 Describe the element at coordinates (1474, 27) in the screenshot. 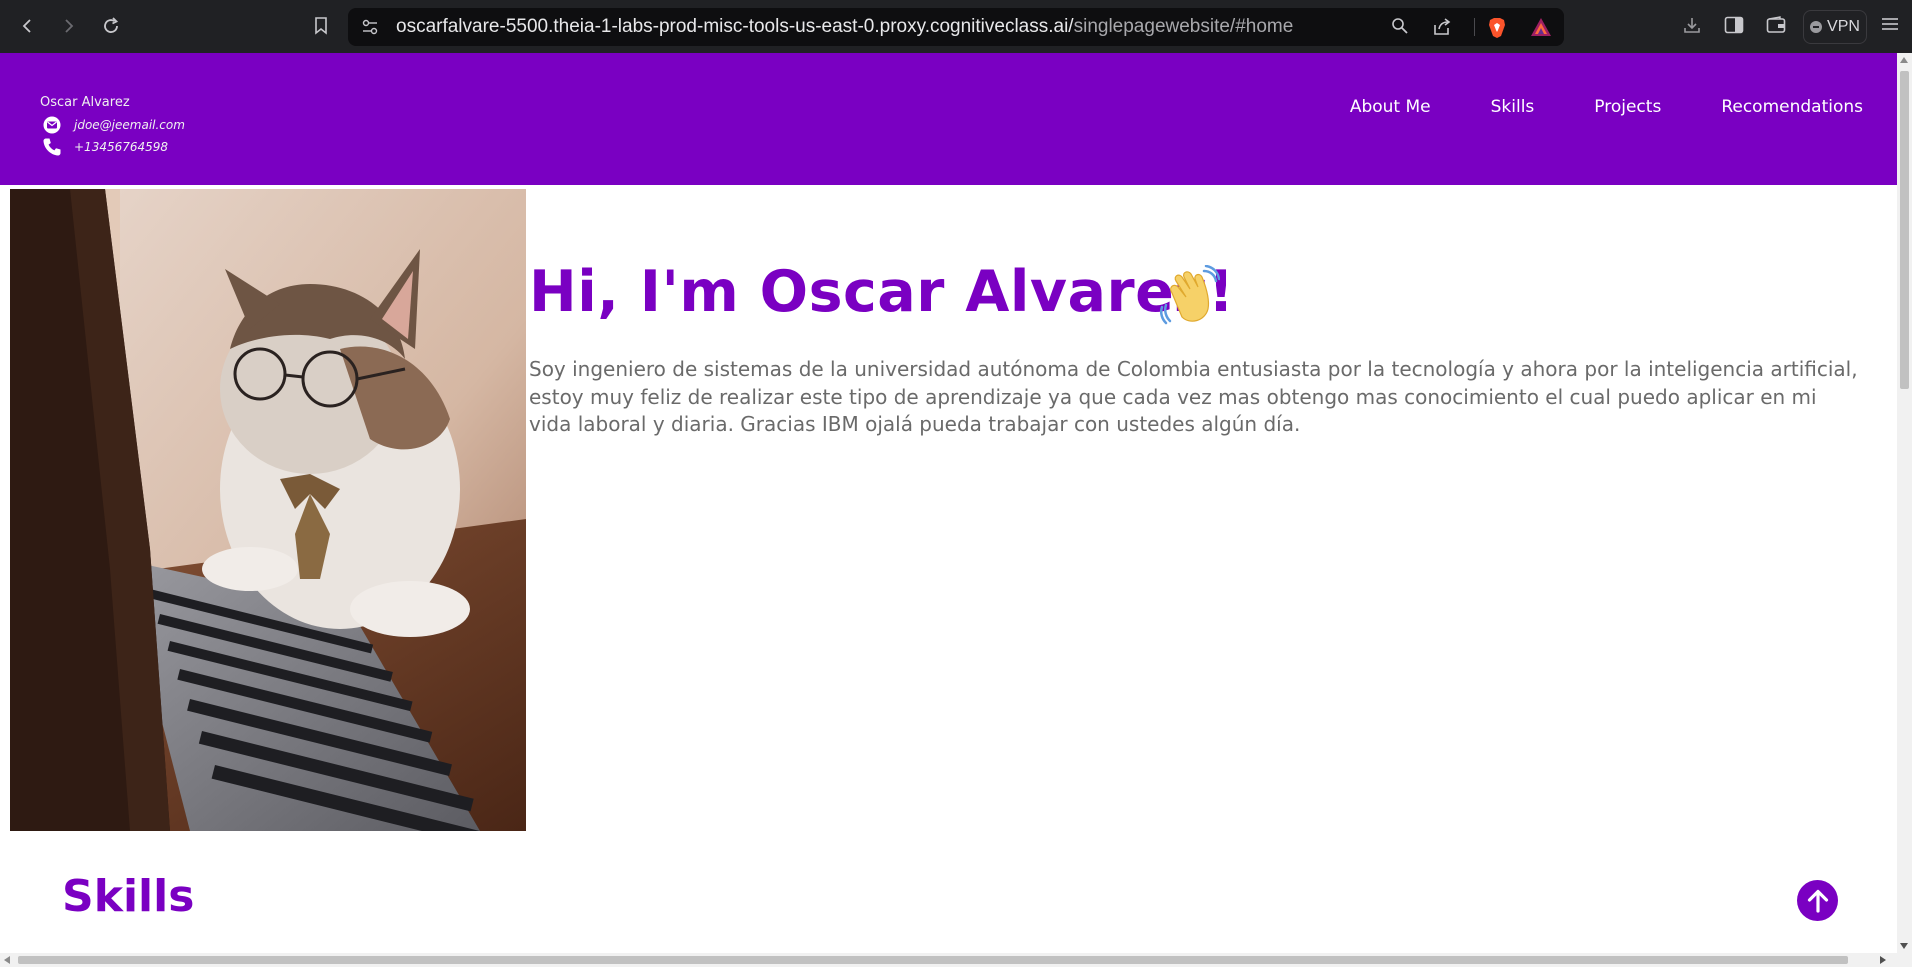

I see `address-divider` at that location.